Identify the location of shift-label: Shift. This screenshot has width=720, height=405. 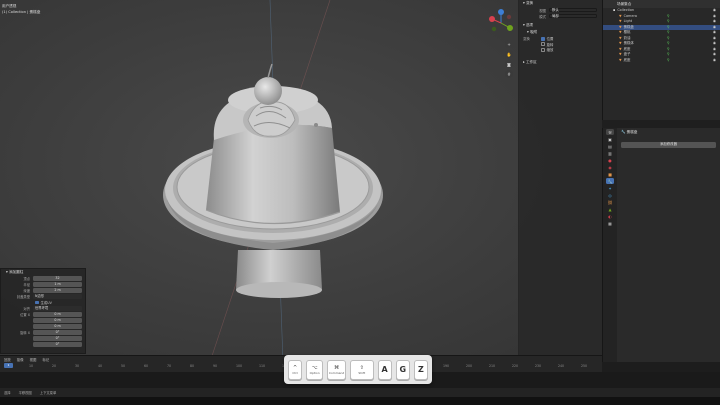
(362, 372).